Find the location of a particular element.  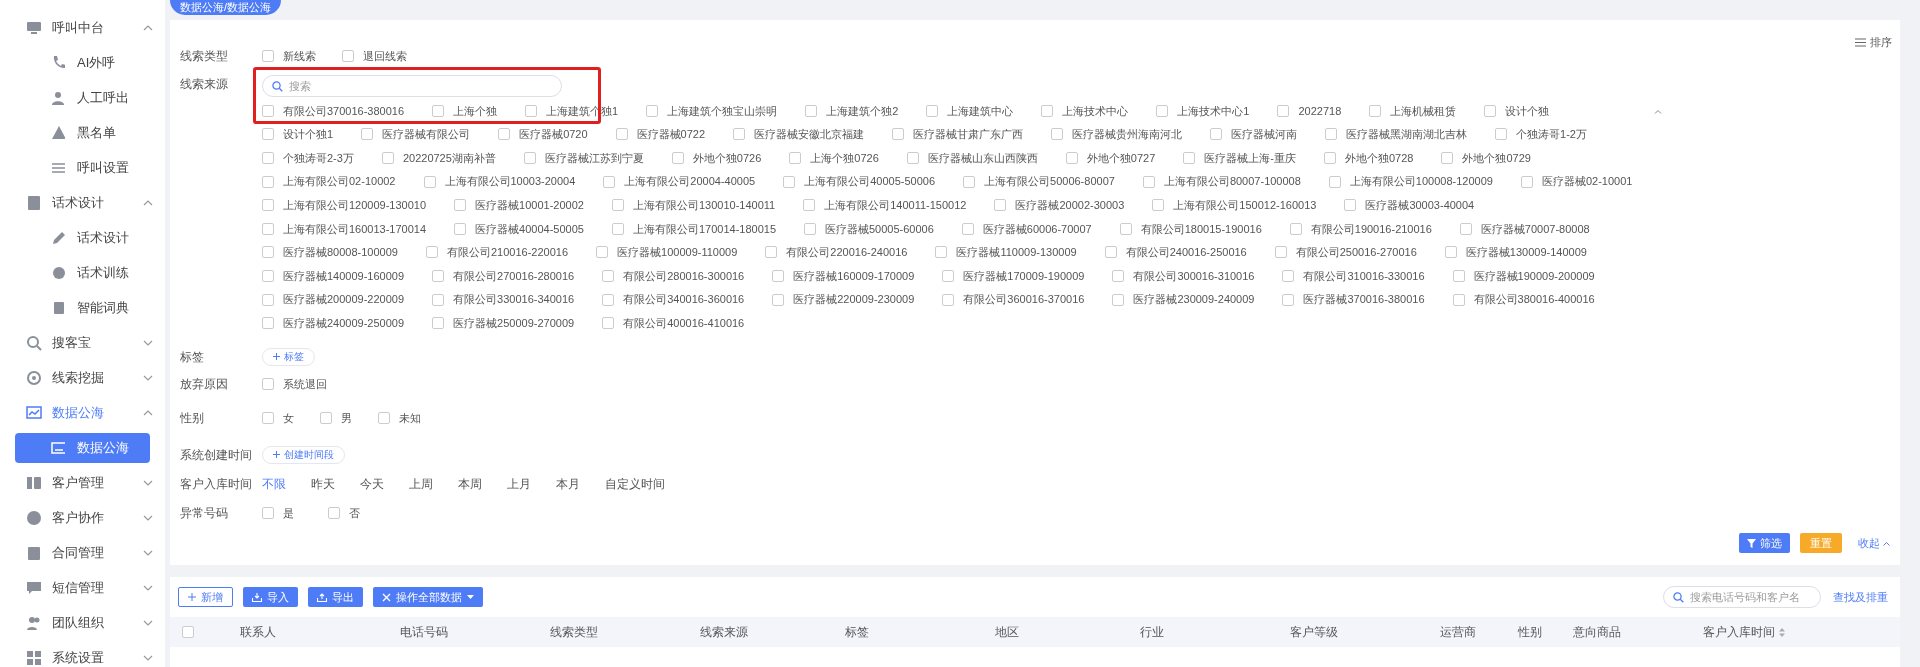

sidebar-item: 团队组织 is located at coordinates (82, 622).